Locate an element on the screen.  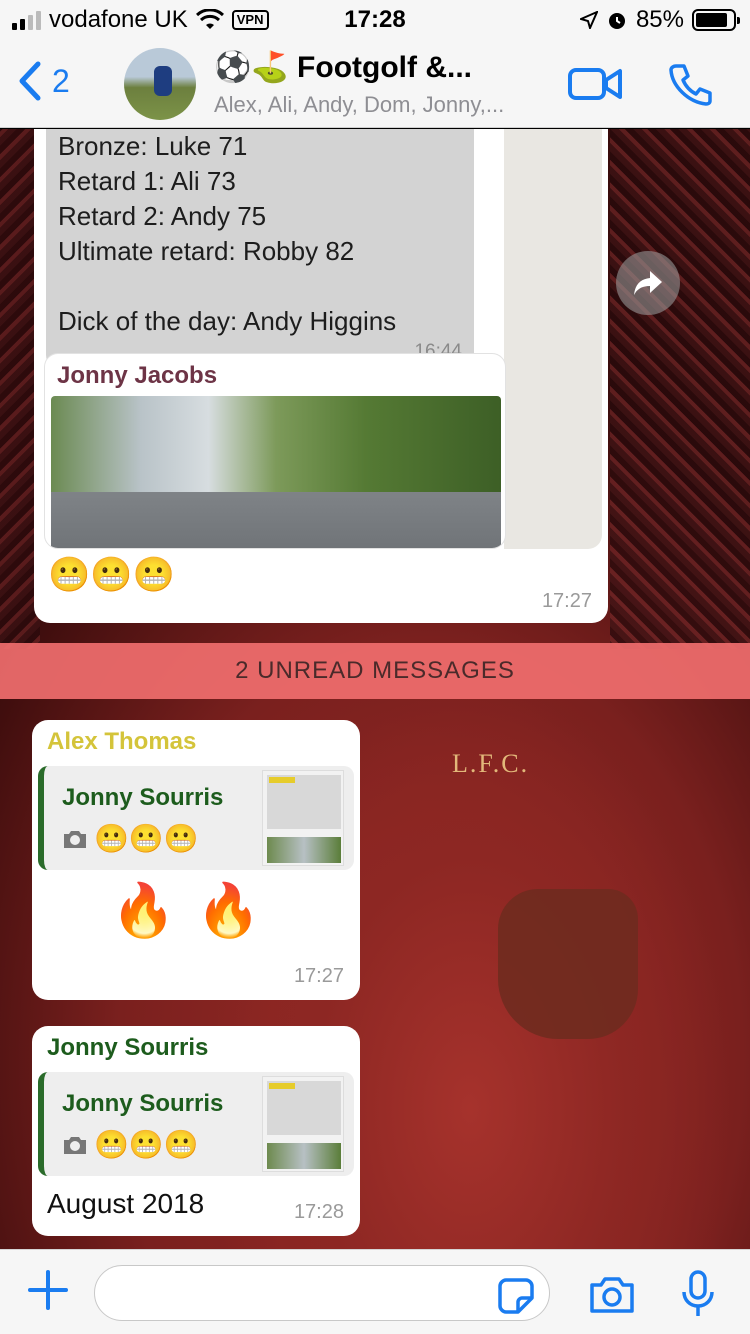
phone-call-icon is located at coordinates (690, 84).